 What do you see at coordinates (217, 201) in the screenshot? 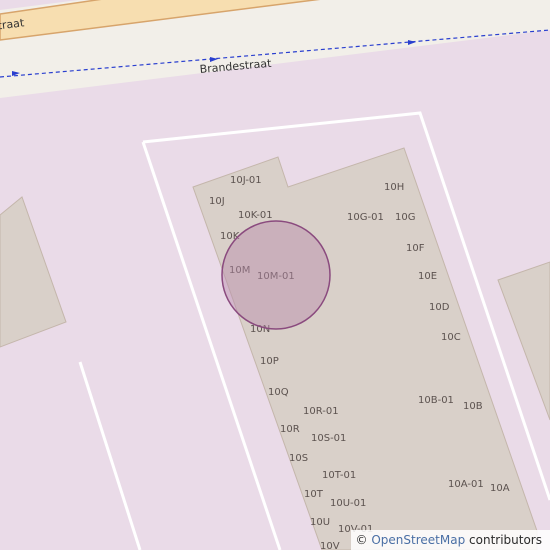
I see `house-number-label: 10J` at bounding box center [217, 201].